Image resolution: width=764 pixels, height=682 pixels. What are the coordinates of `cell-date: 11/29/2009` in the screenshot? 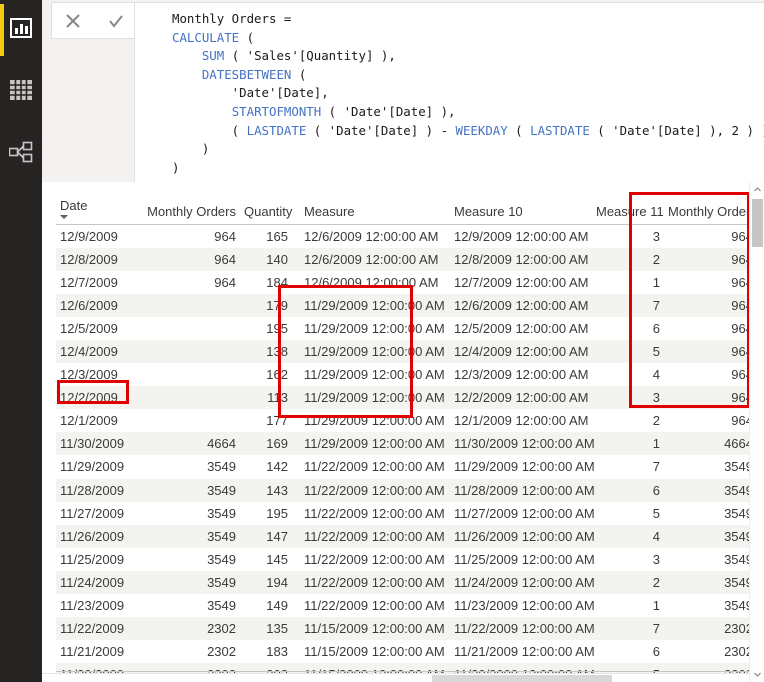 It's located at (100, 467).